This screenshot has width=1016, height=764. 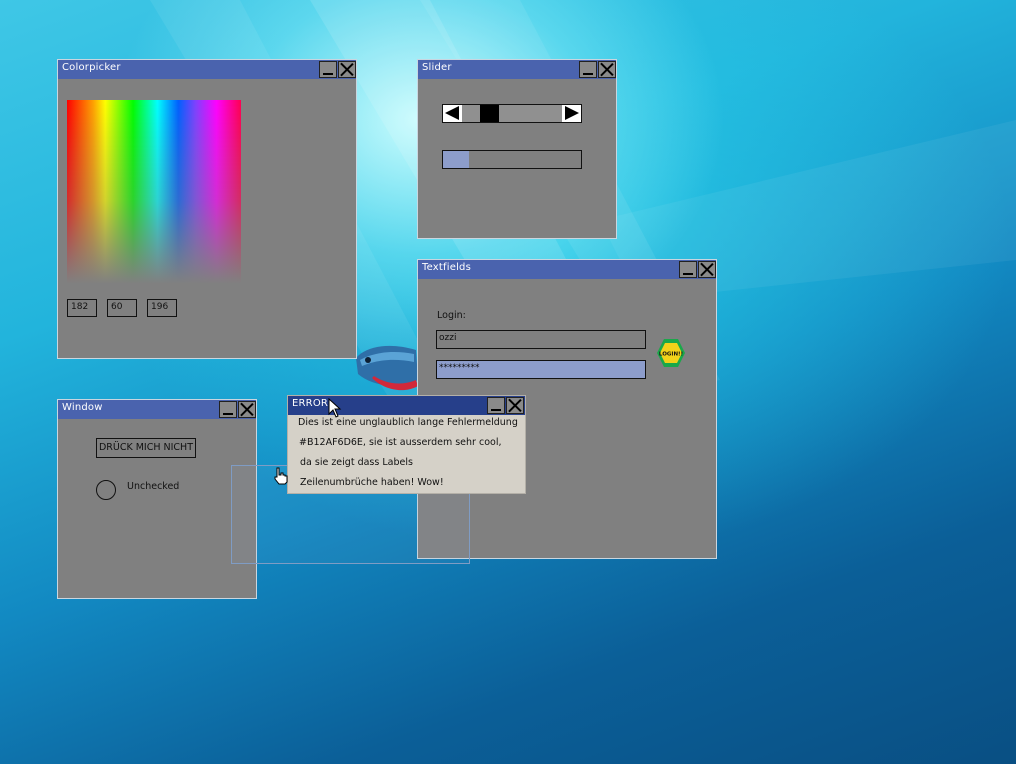 I want to click on arrow-right-icon, so click(x=571, y=113).